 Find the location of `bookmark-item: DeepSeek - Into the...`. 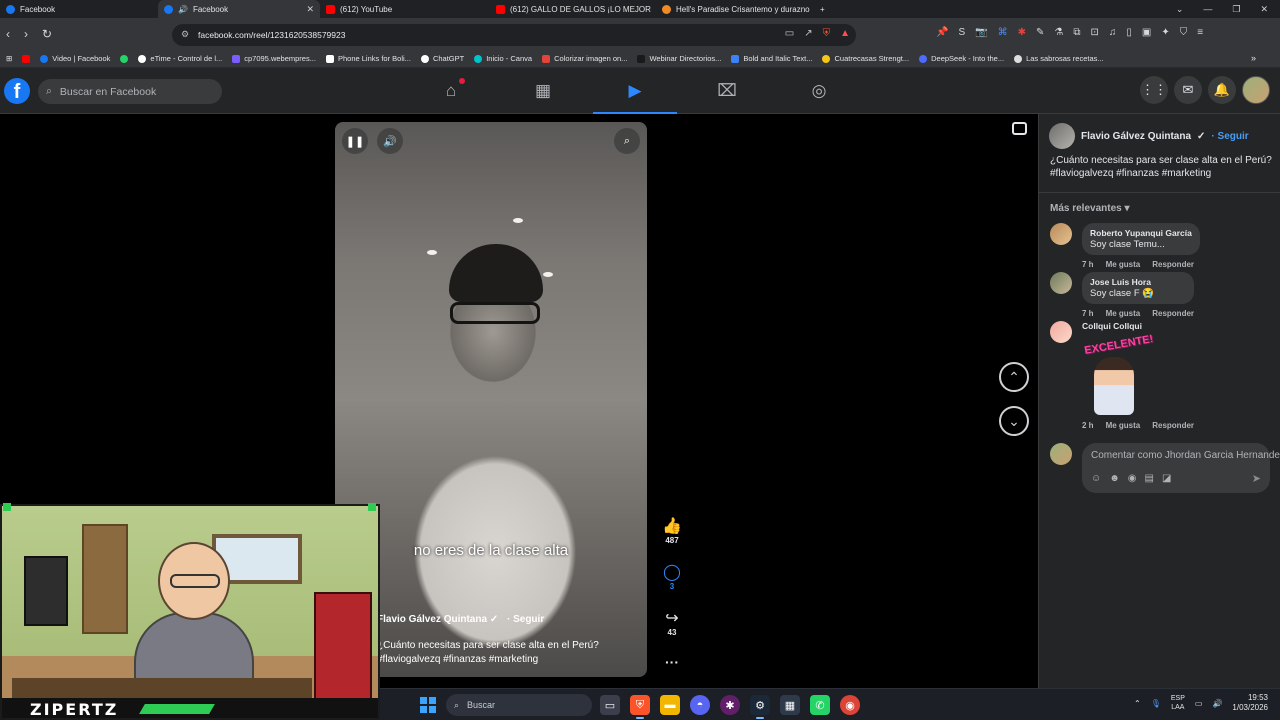

bookmark-item: DeepSeek - Into the... is located at coordinates (961, 58).